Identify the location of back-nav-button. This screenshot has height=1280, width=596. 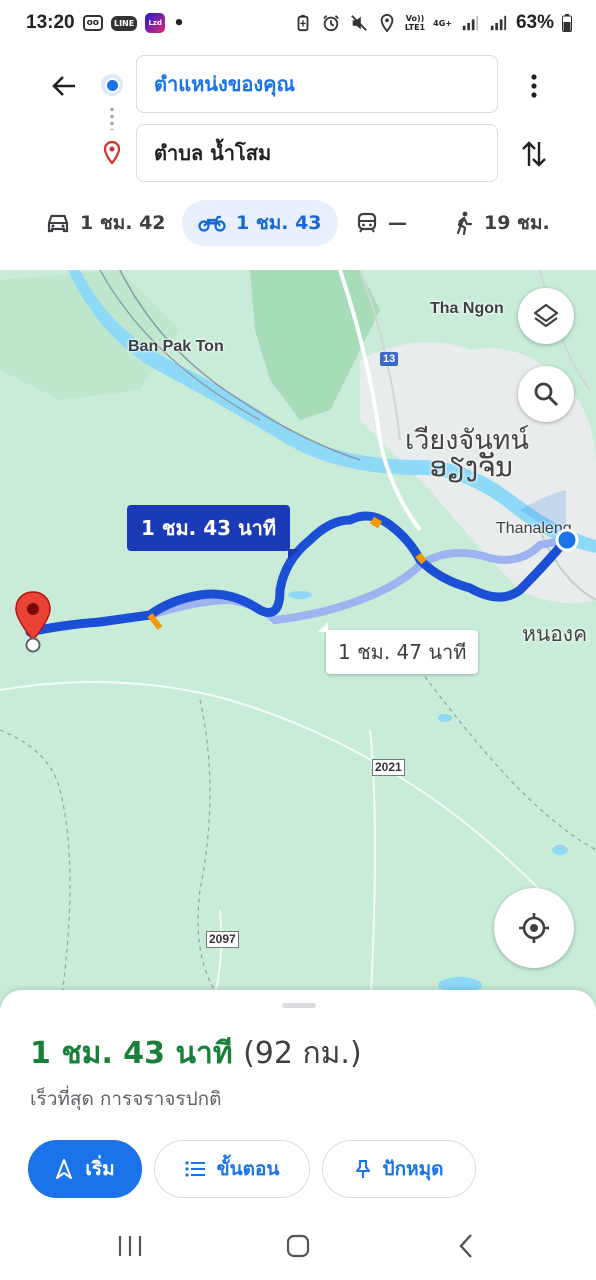
(466, 1246).